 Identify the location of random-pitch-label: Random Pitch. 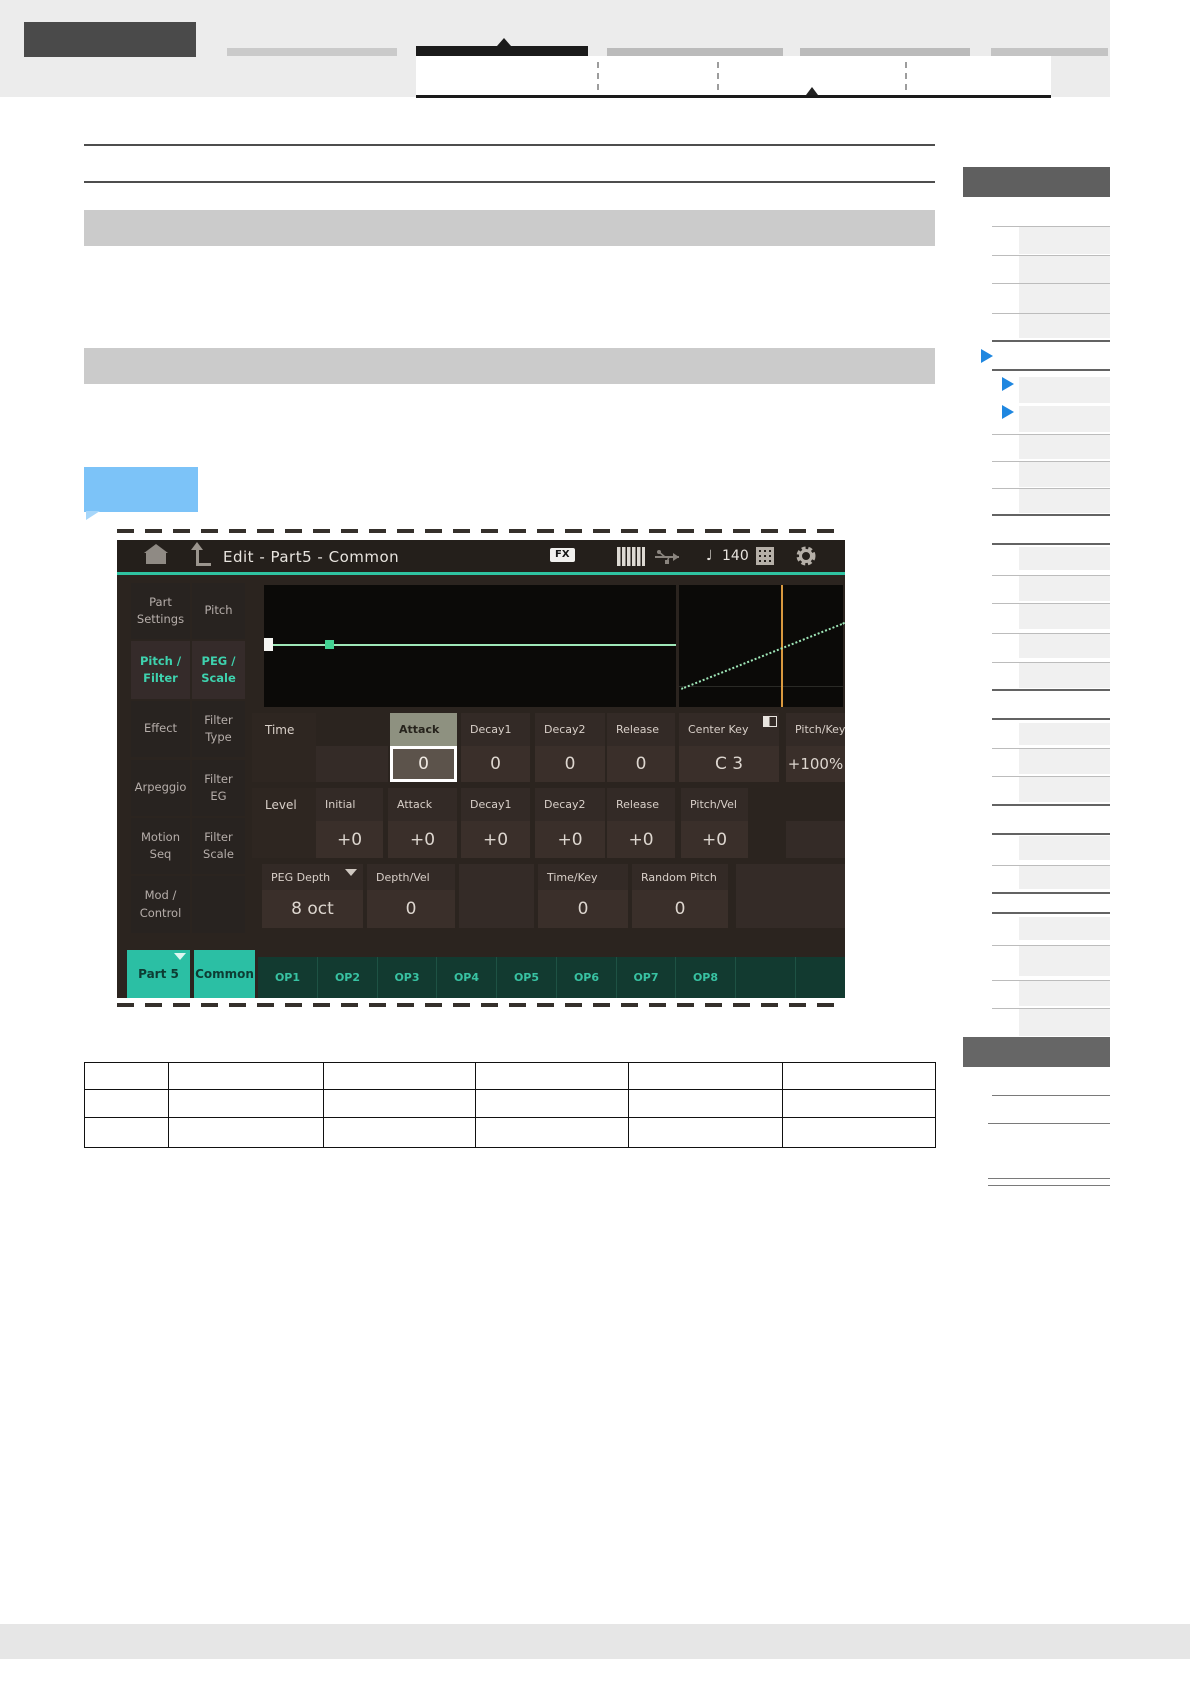
(680, 877).